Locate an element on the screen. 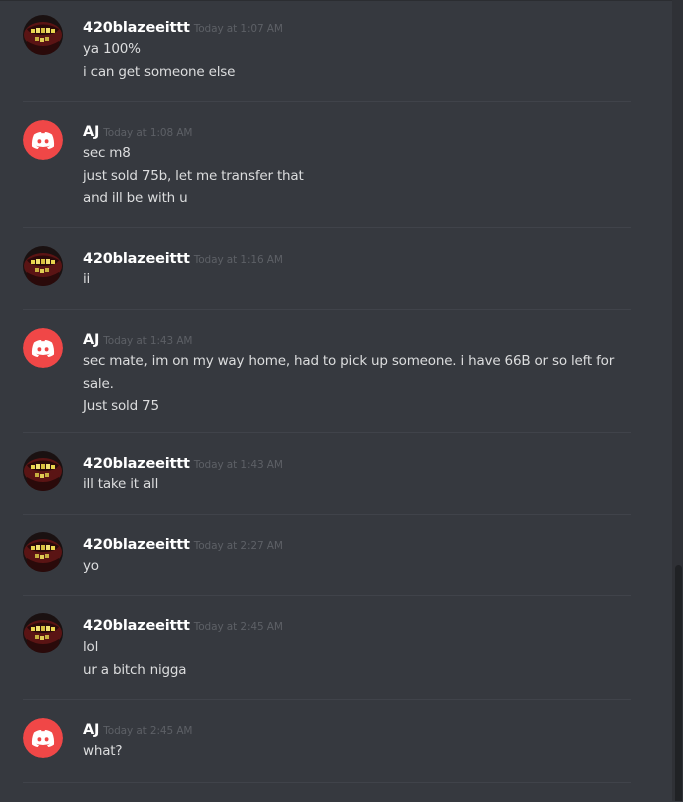 This screenshot has width=683, height=802. message-line: what? is located at coordinates (103, 751).